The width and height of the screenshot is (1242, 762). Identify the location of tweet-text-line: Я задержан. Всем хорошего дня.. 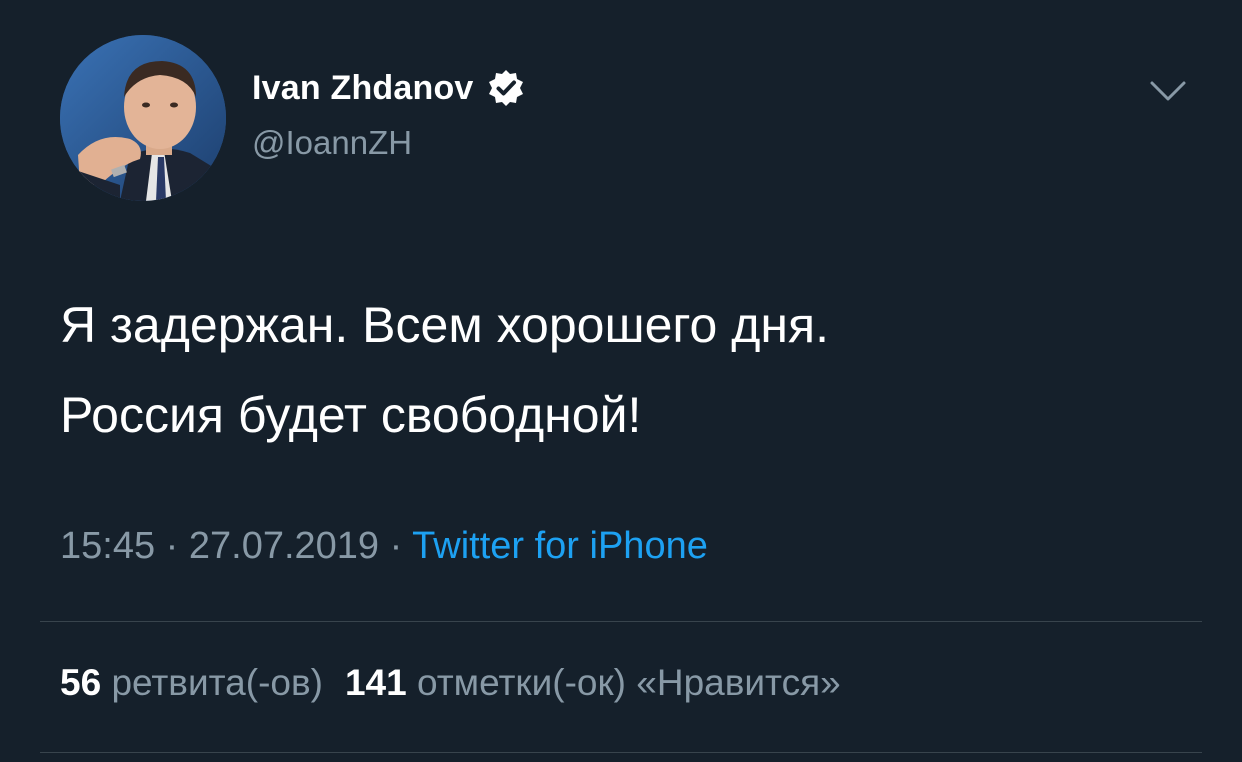
(444, 325).